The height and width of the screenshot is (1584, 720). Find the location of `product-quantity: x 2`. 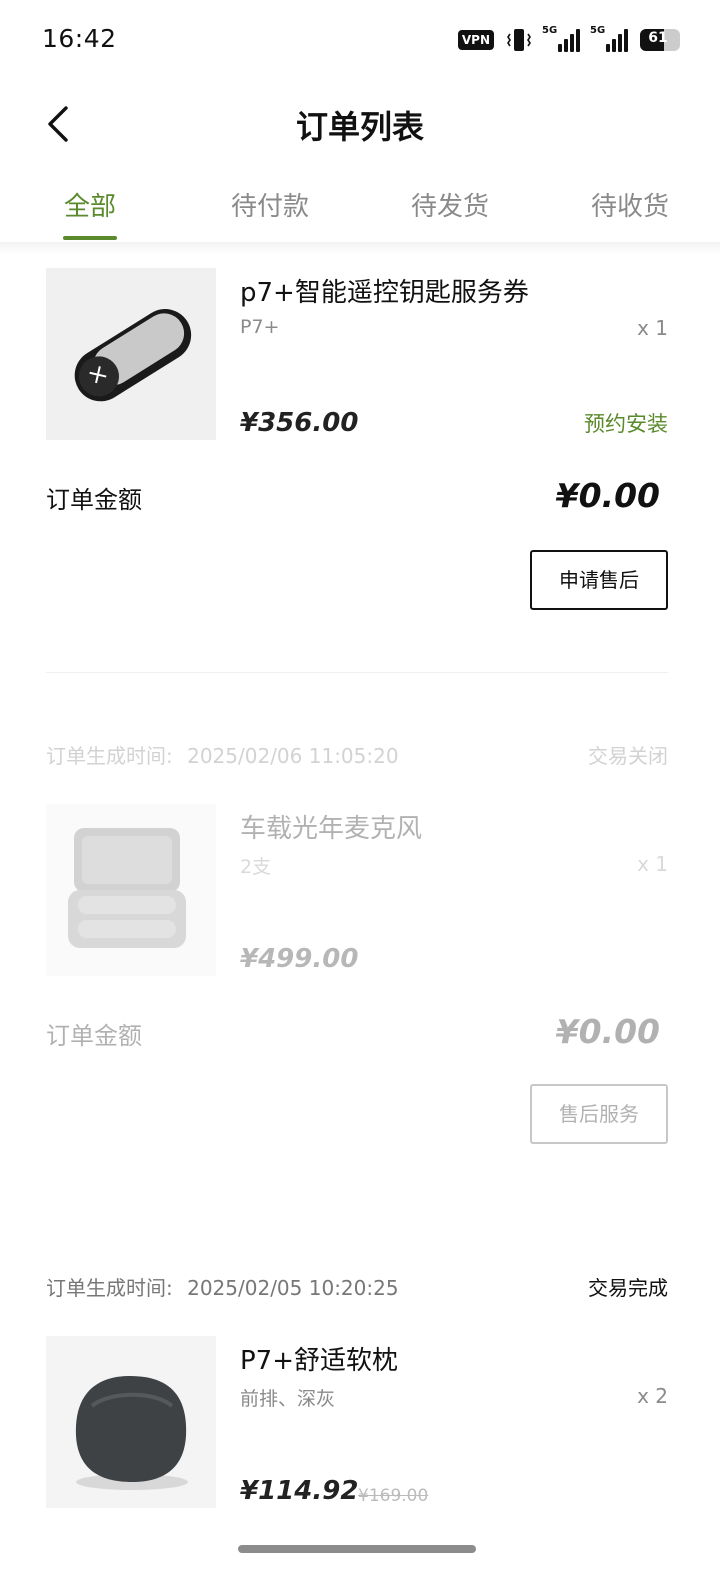

product-quantity: x 2 is located at coordinates (652, 1396).